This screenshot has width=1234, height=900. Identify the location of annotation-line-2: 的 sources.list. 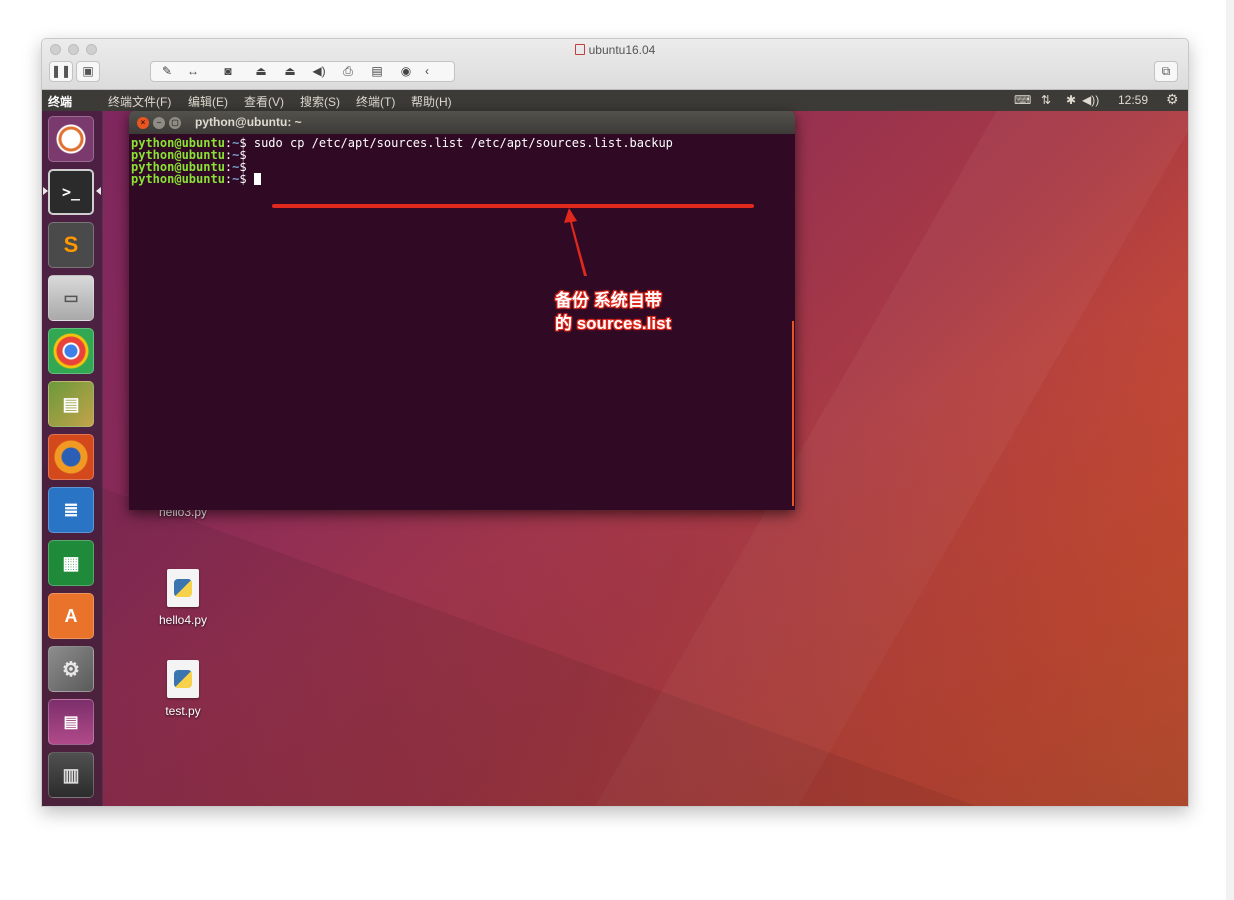
(613, 323).